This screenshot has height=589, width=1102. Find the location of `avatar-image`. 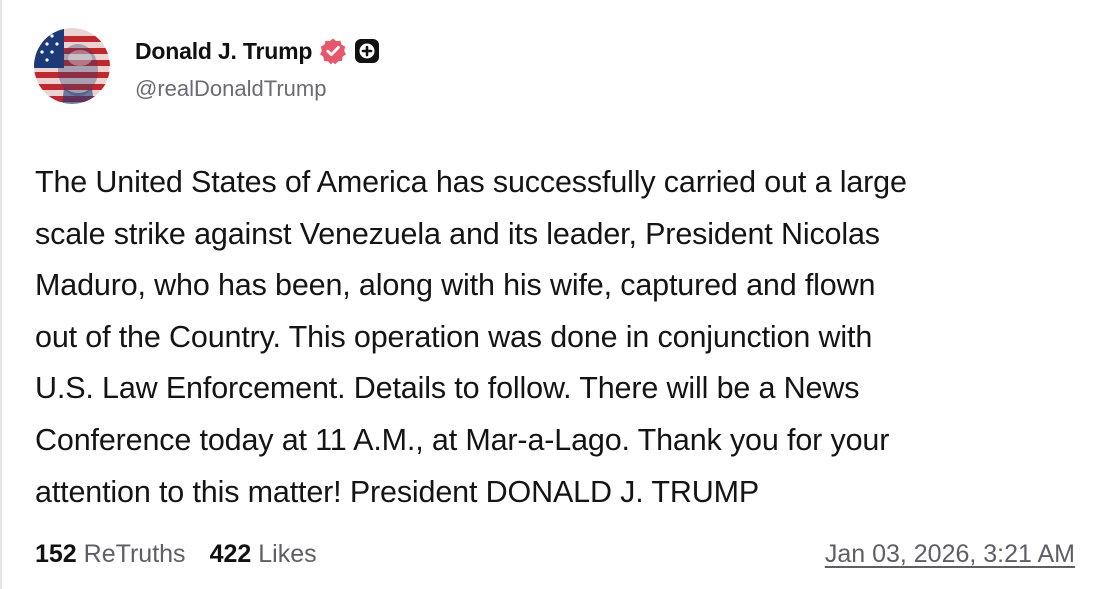

avatar-image is located at coordinates (72, 66).